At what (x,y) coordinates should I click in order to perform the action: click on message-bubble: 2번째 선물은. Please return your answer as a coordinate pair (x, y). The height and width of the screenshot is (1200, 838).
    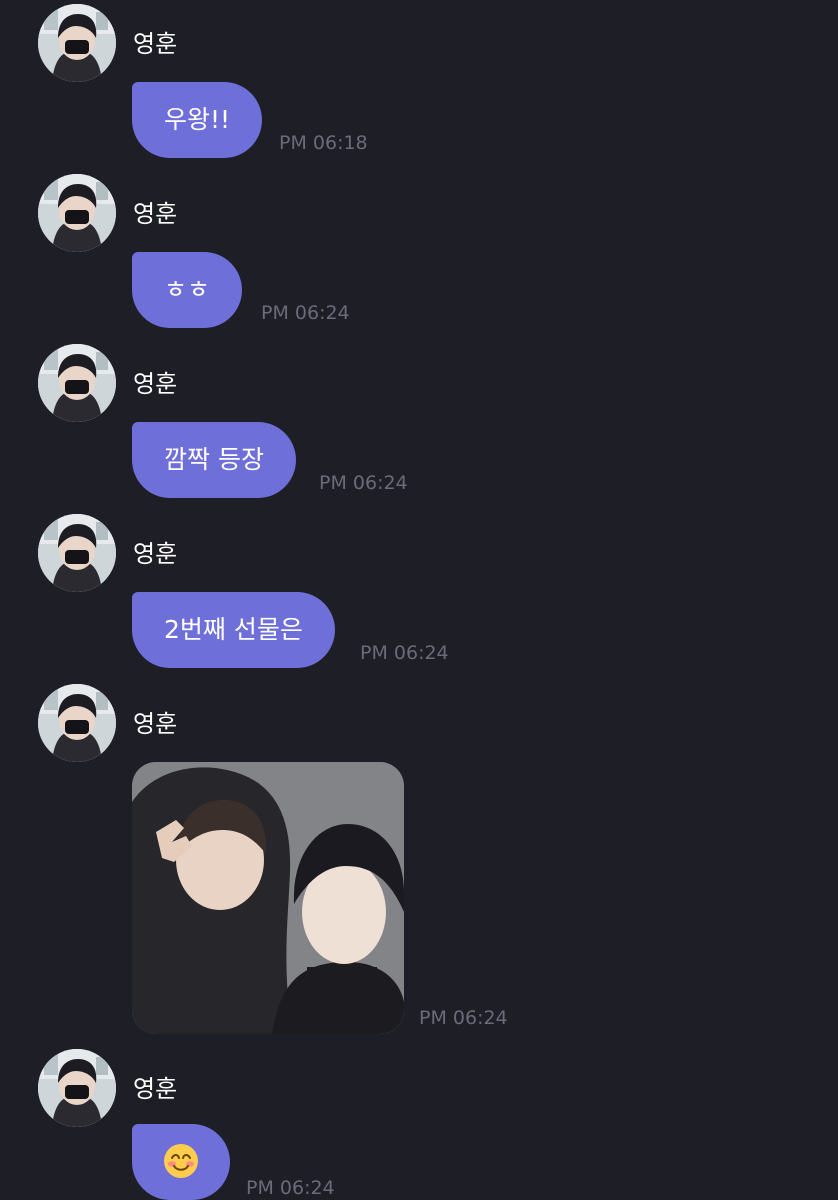
    Looking at the image, I should click on (233, 630).